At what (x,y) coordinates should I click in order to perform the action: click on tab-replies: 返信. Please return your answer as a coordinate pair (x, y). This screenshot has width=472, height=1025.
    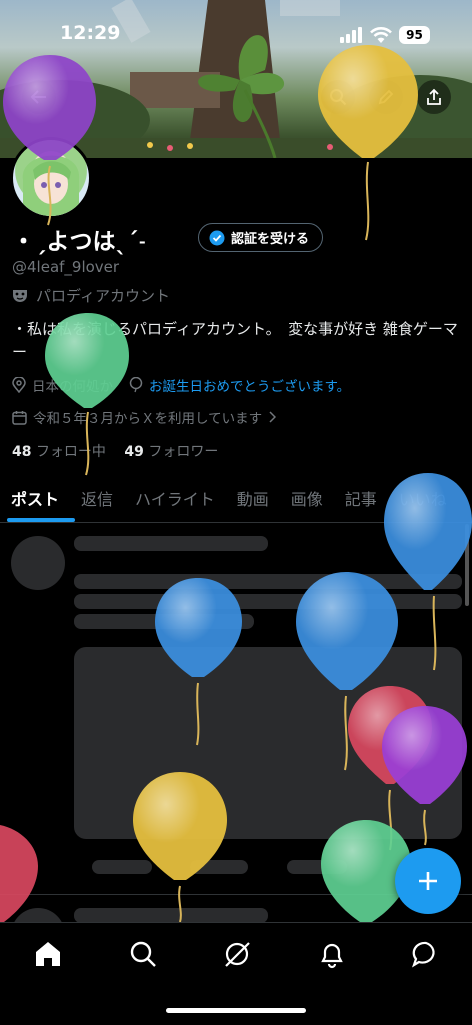
    Looking at the image, I should click on (97, 501).